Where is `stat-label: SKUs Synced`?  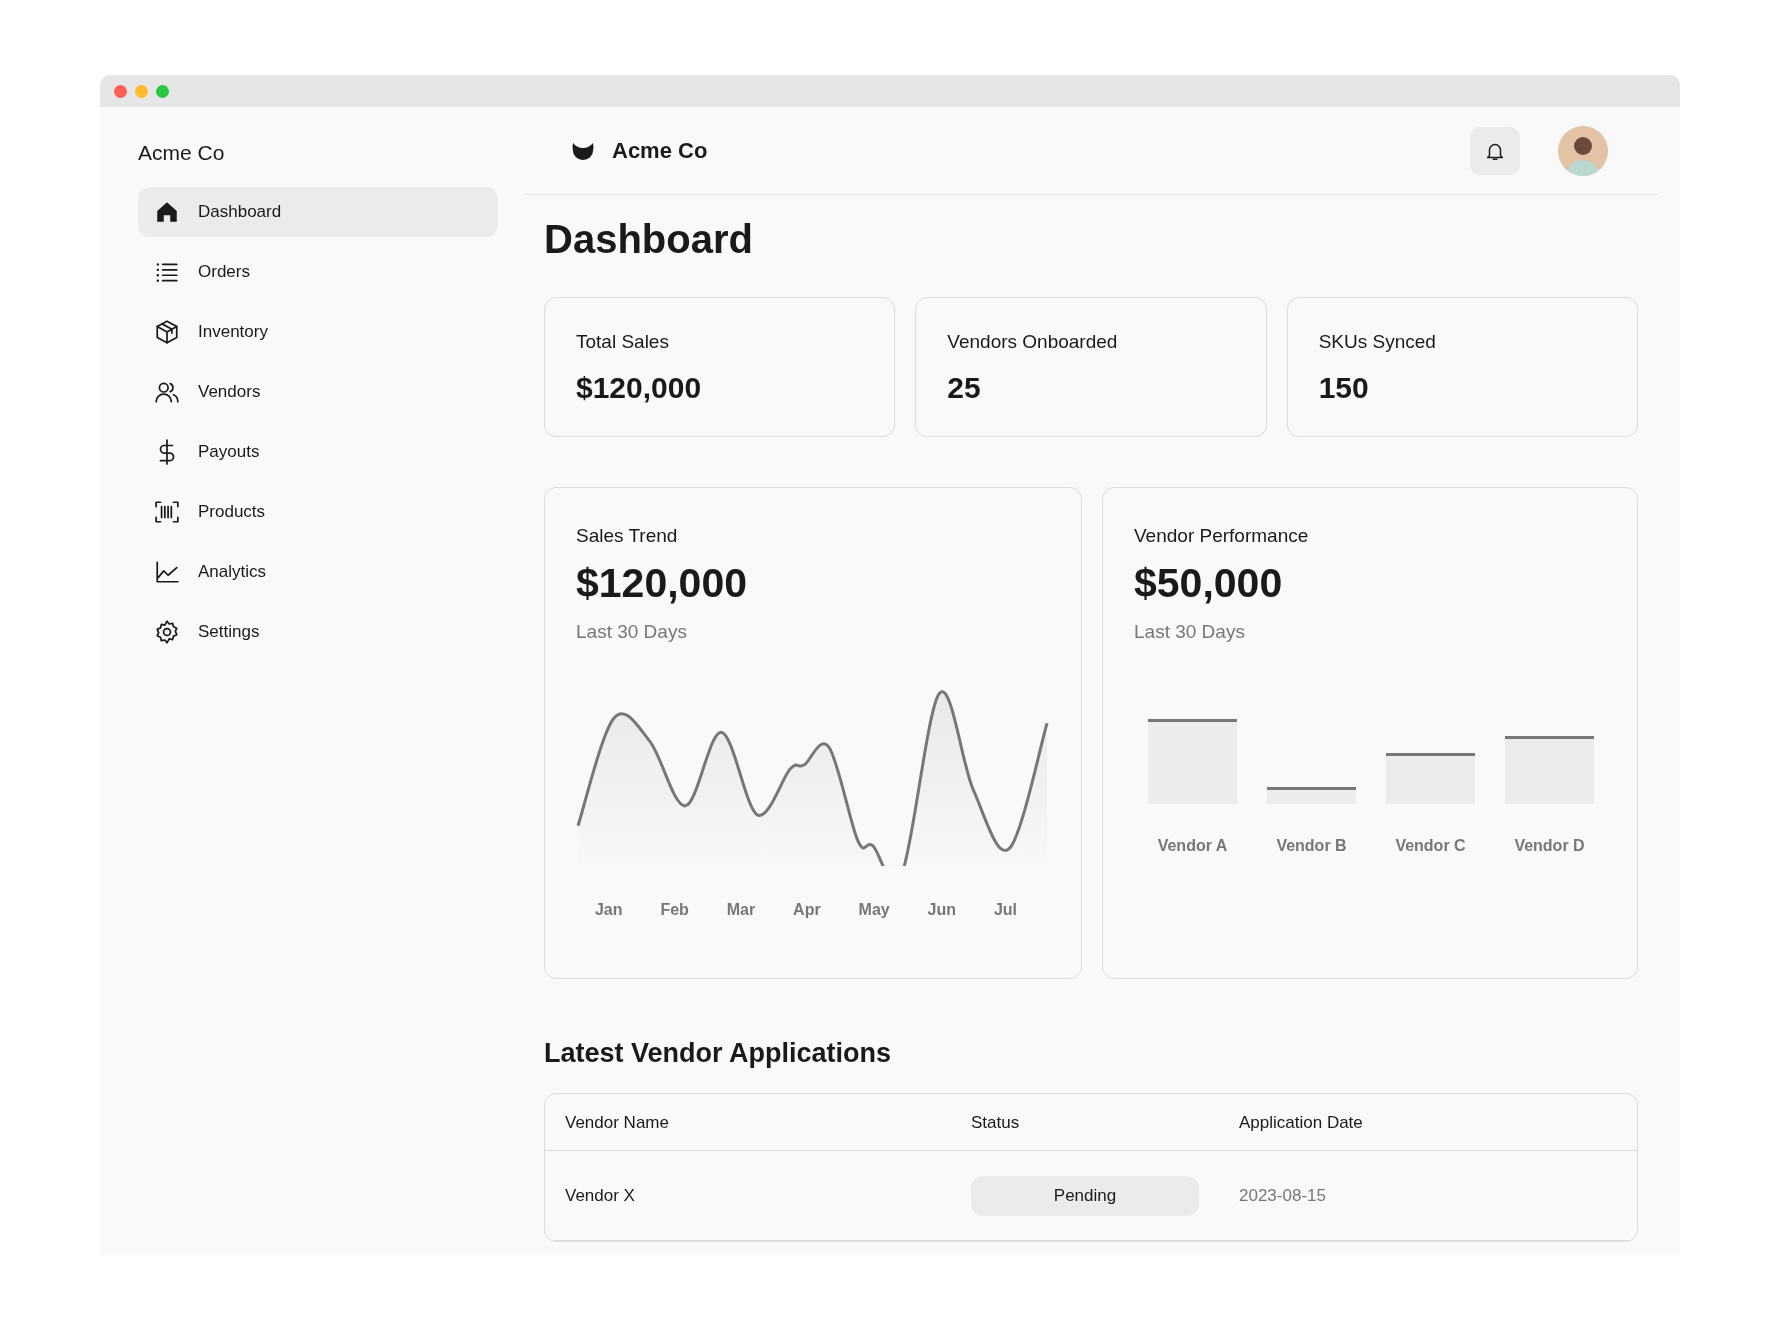 stat-label: SKUs Synced is located at coordinates (1377, 342).